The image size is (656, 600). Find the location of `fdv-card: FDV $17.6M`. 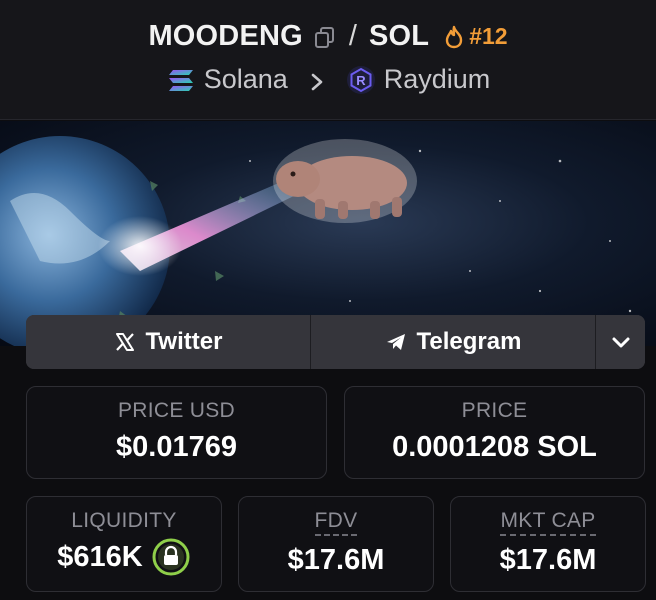

fdv-card: FDV $17.6M is located at coordinates (336, 544).